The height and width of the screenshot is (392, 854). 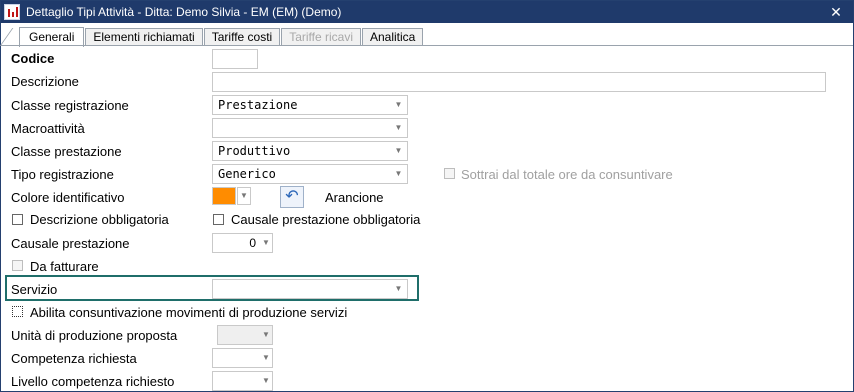 What do you see at coordinates (224, 196) in the screenshot?
I see `color-swatch` at bounding box center [224, 196].